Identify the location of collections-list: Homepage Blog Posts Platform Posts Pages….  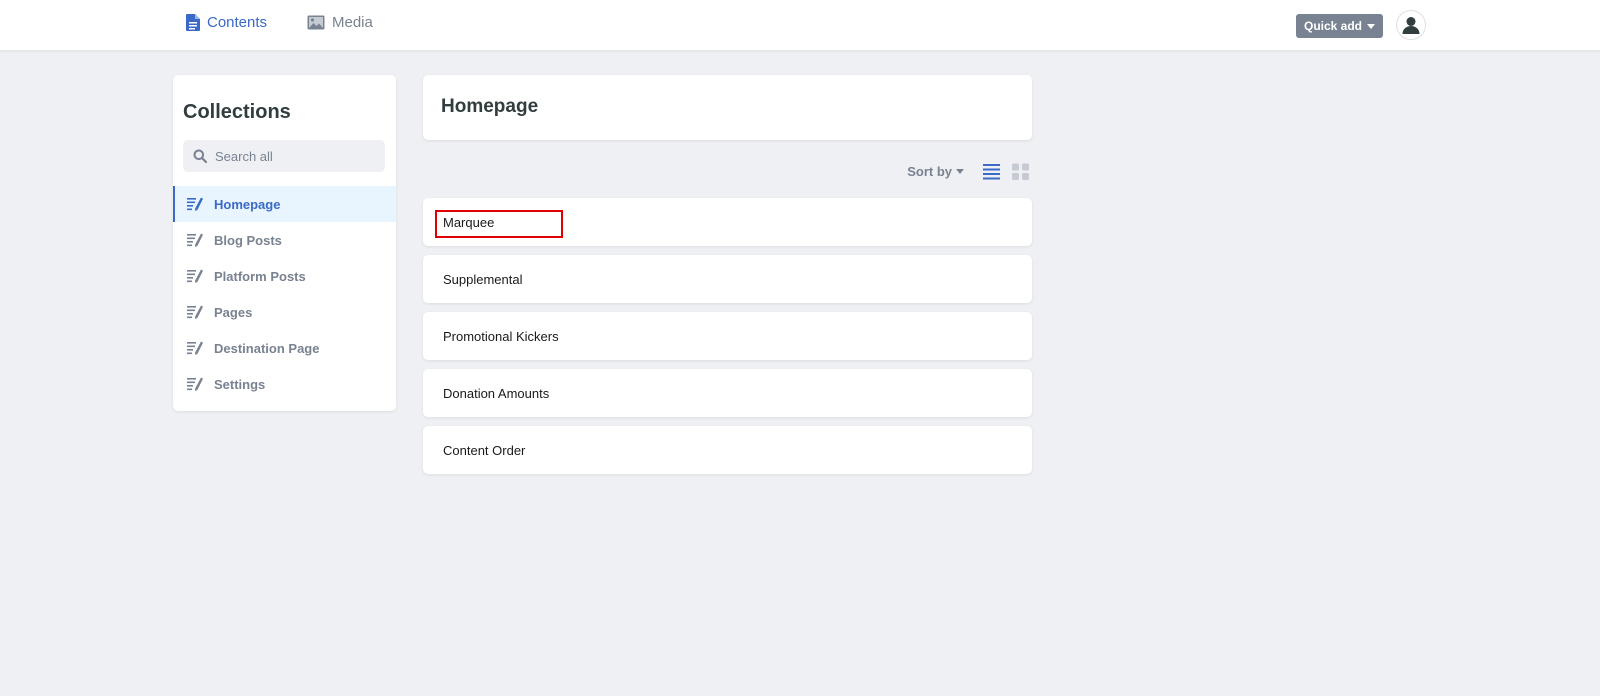
(284, 294).